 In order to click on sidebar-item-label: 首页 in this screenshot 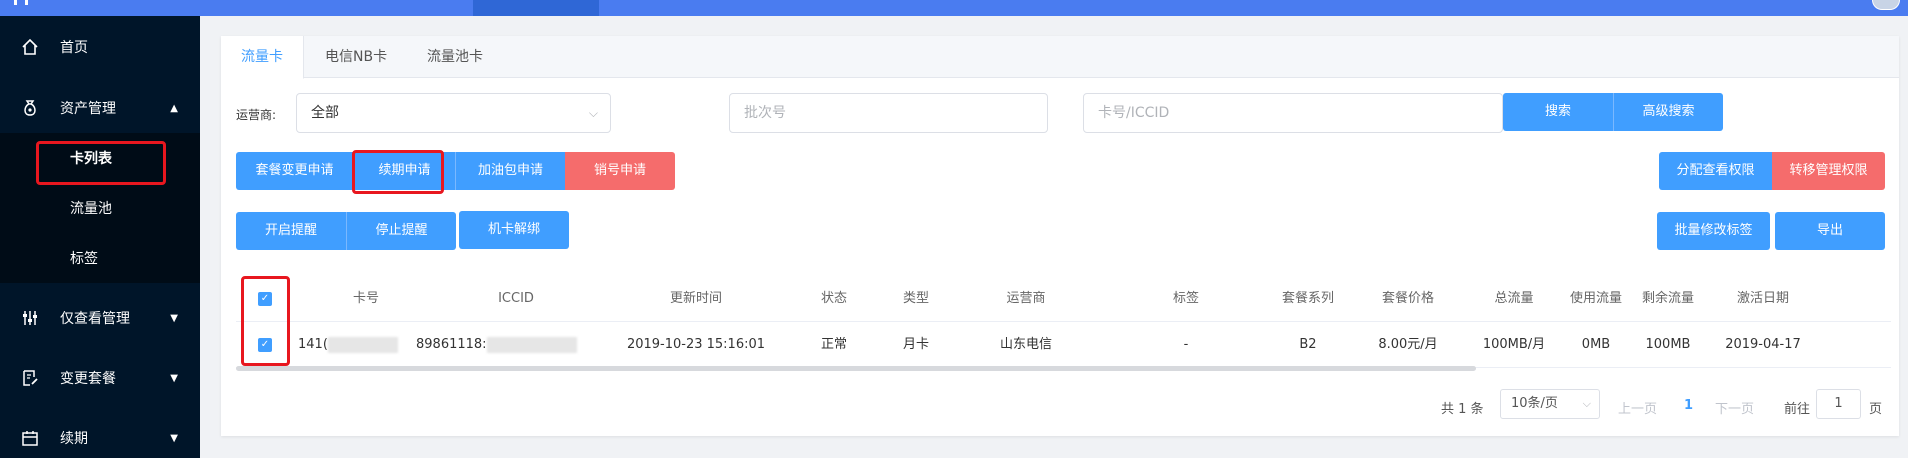, I will do `click(74, 48)`.